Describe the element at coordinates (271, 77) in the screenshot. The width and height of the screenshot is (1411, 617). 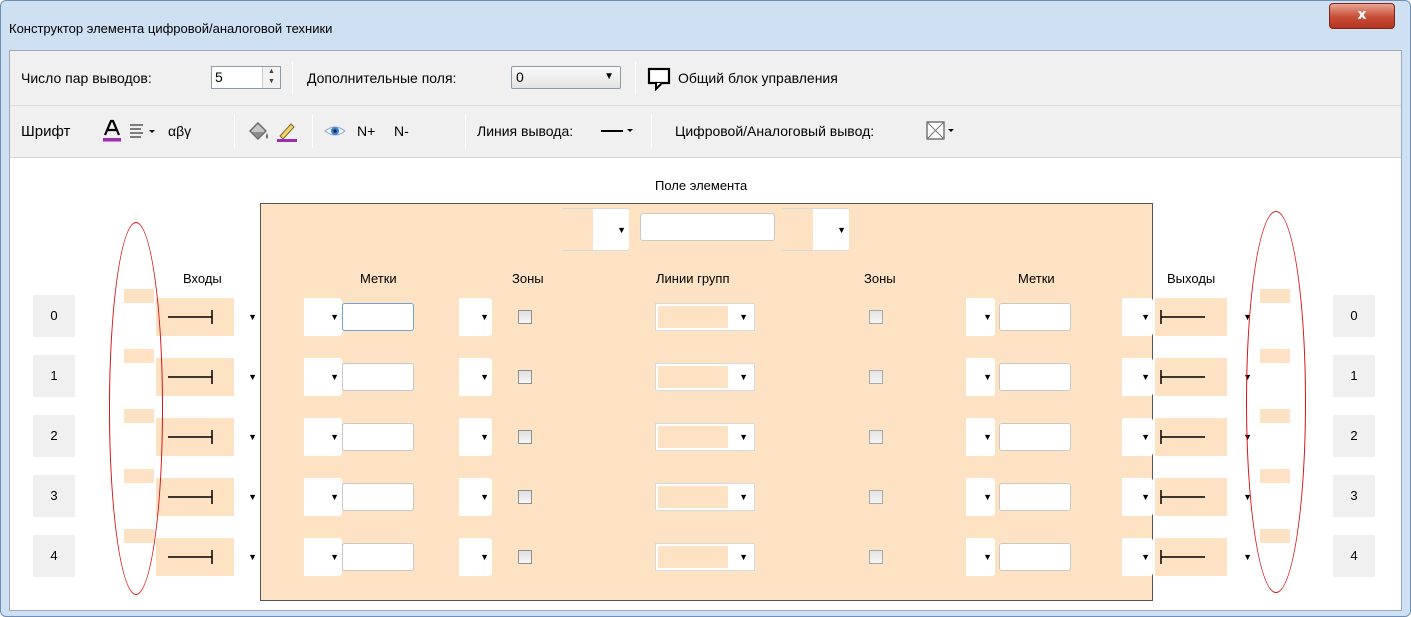
I see `spin-arrows-icon: ▲ ▼` at that location.